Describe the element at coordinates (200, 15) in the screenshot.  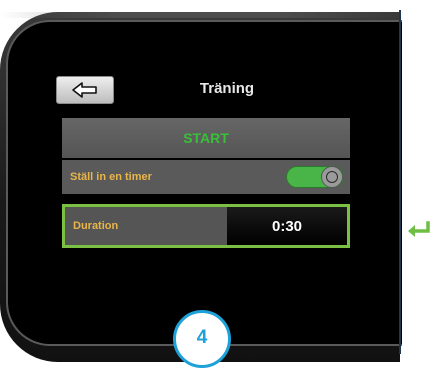
I see `bezel-highlight` at that location.